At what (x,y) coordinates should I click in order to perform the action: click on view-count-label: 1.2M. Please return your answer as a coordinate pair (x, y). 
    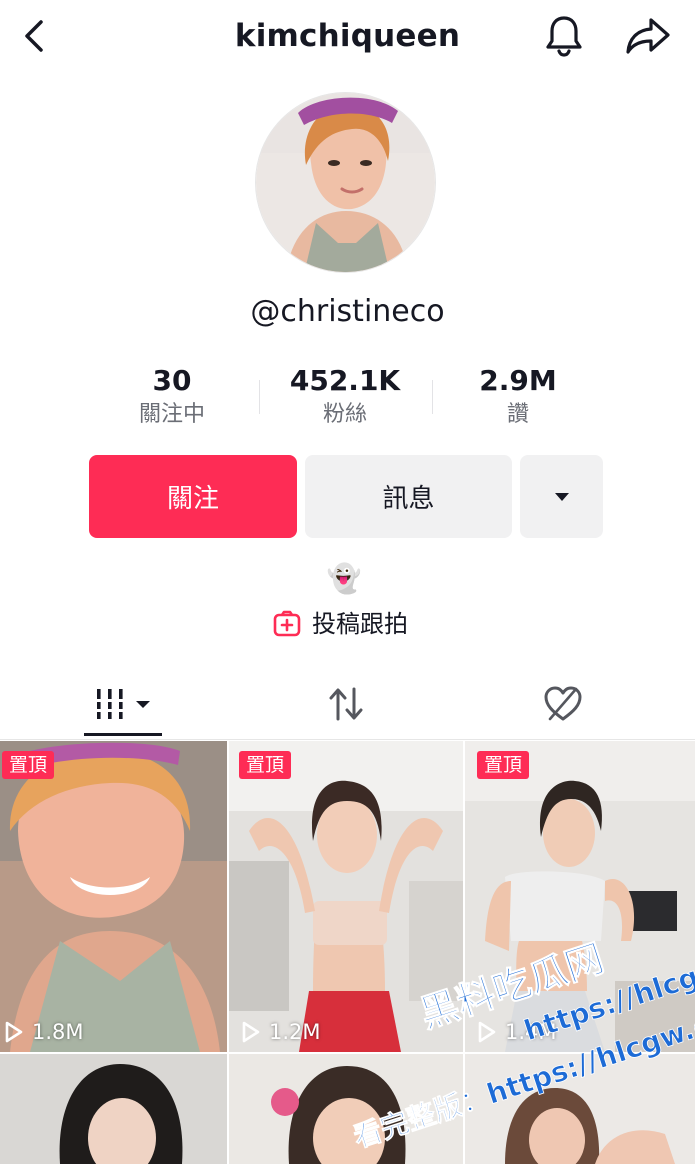
    Looking at the image, I should click on (295, 1032).